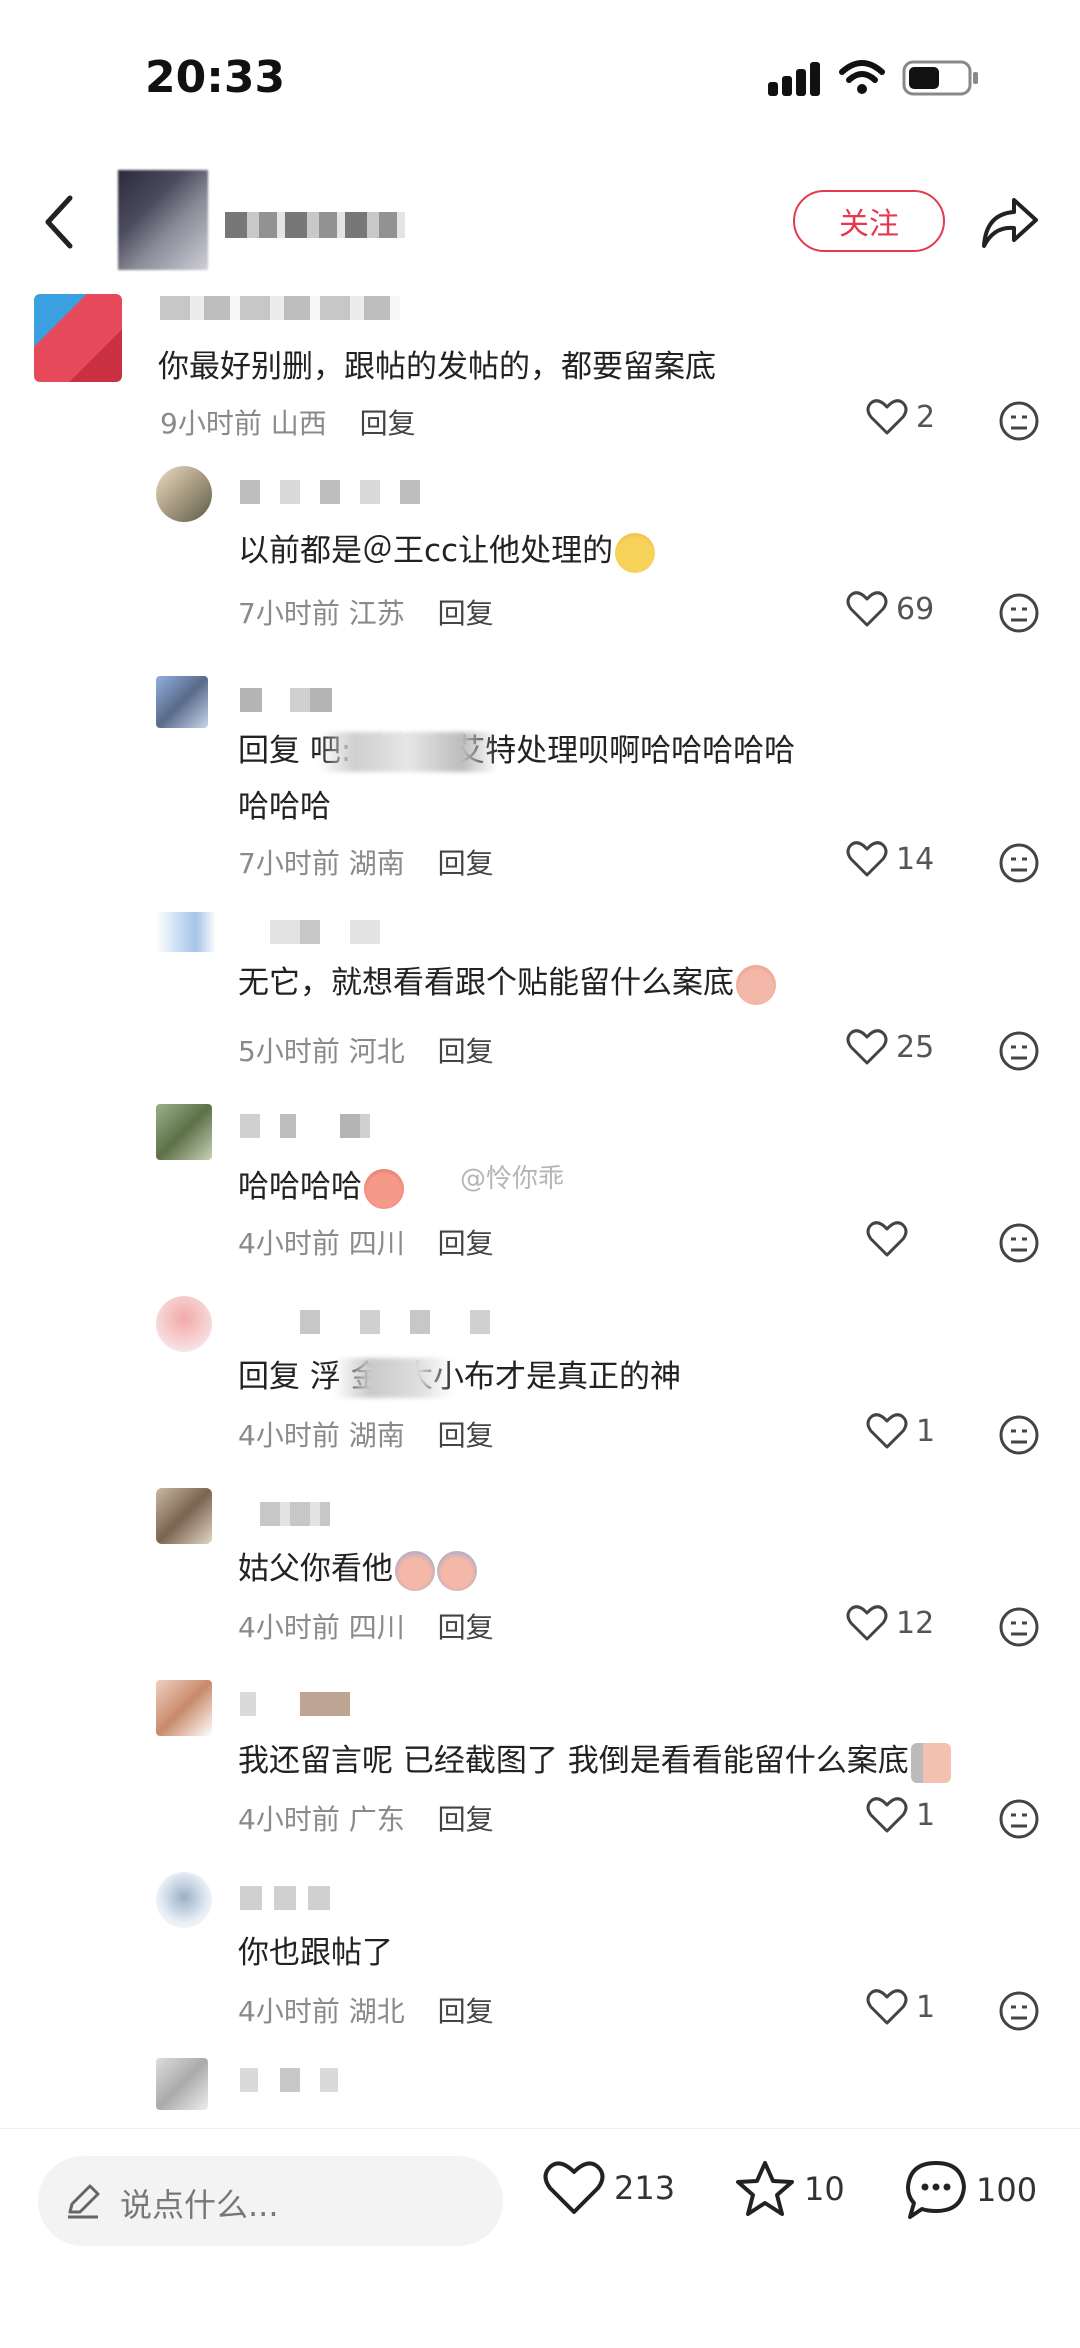 Image resolution: width=1080 pixels, height=2348 pixels. I want to click on comment-meta: 4小时前 湖北 回复, so click(366, 2010).